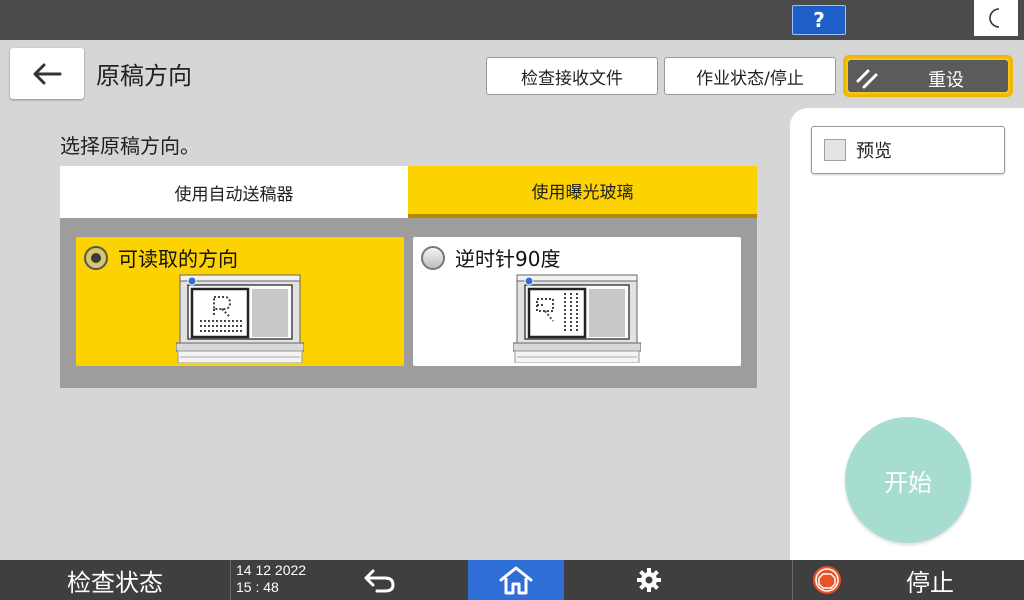 The height and width of the screenshot is (600, 1024). Describe the element at coordinates (508, 259) in the screenshot. I see `option-label: 逆时针90度` at that location.